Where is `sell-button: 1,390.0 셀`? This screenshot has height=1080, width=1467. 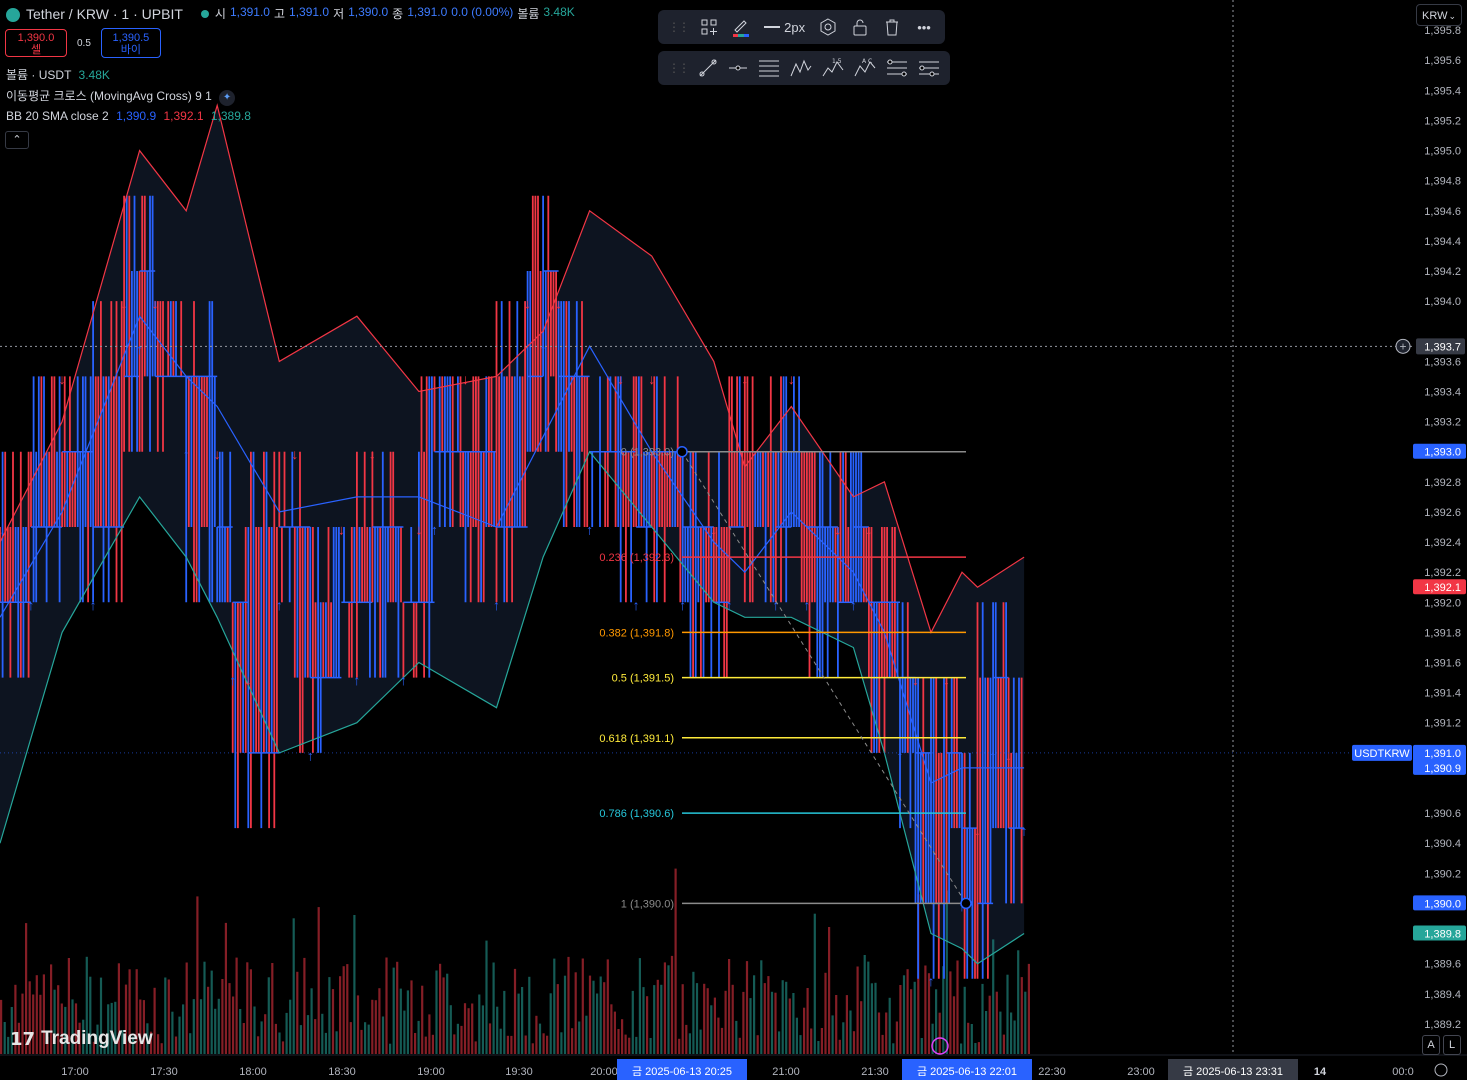
sell-button: 1,390.0 셀 is located at coordinates (36, 43).